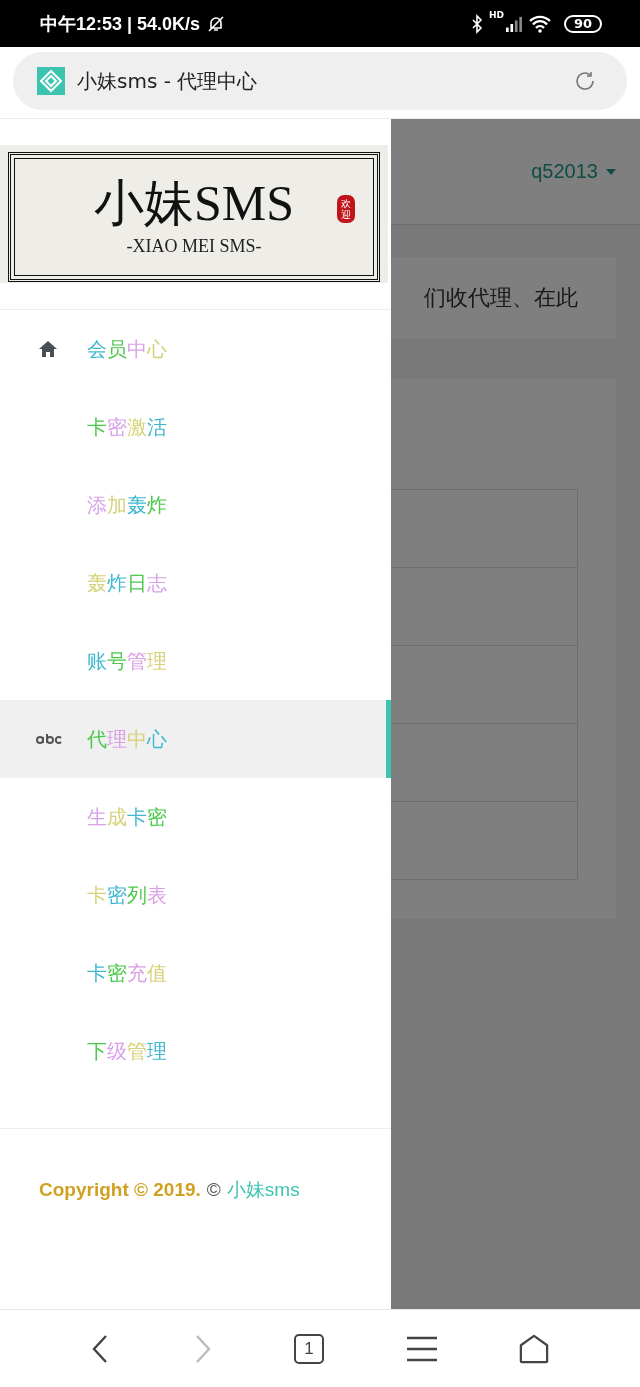  What do you see at coordinates (120, 1190) in the screenshot?
I see `copyright-text: Copyright © 2019.` at bounding box center [120, 1190].